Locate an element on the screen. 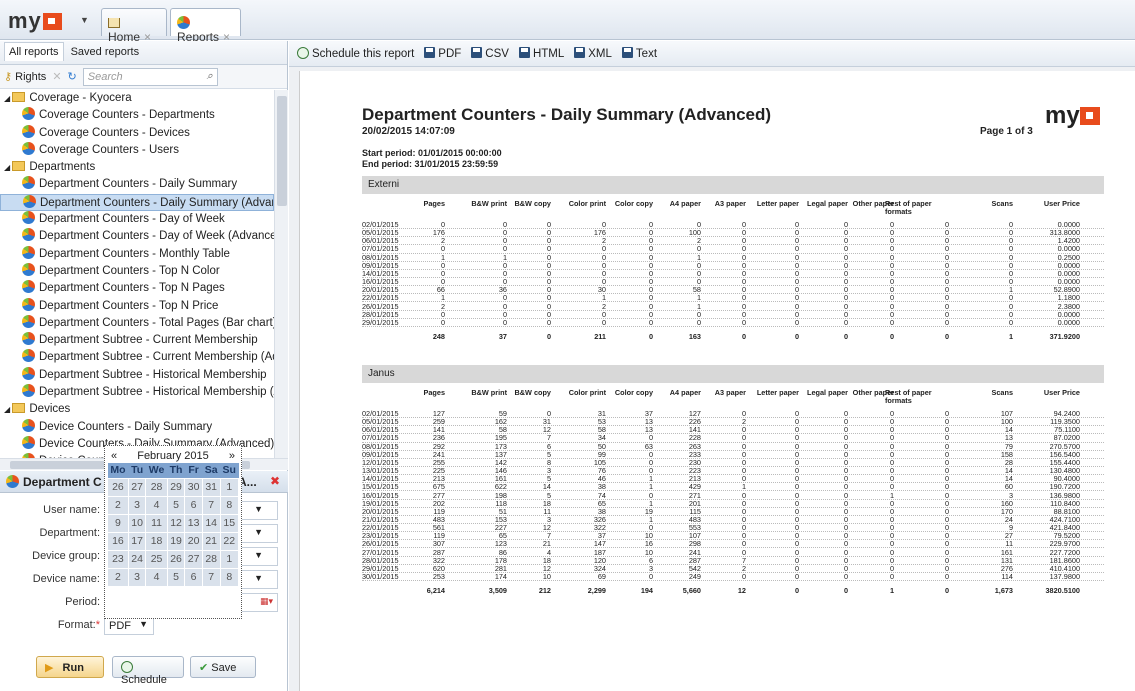 This screenshot has height=691, width=1135. calendar-day: 13 is located at coordinates (193, 523).